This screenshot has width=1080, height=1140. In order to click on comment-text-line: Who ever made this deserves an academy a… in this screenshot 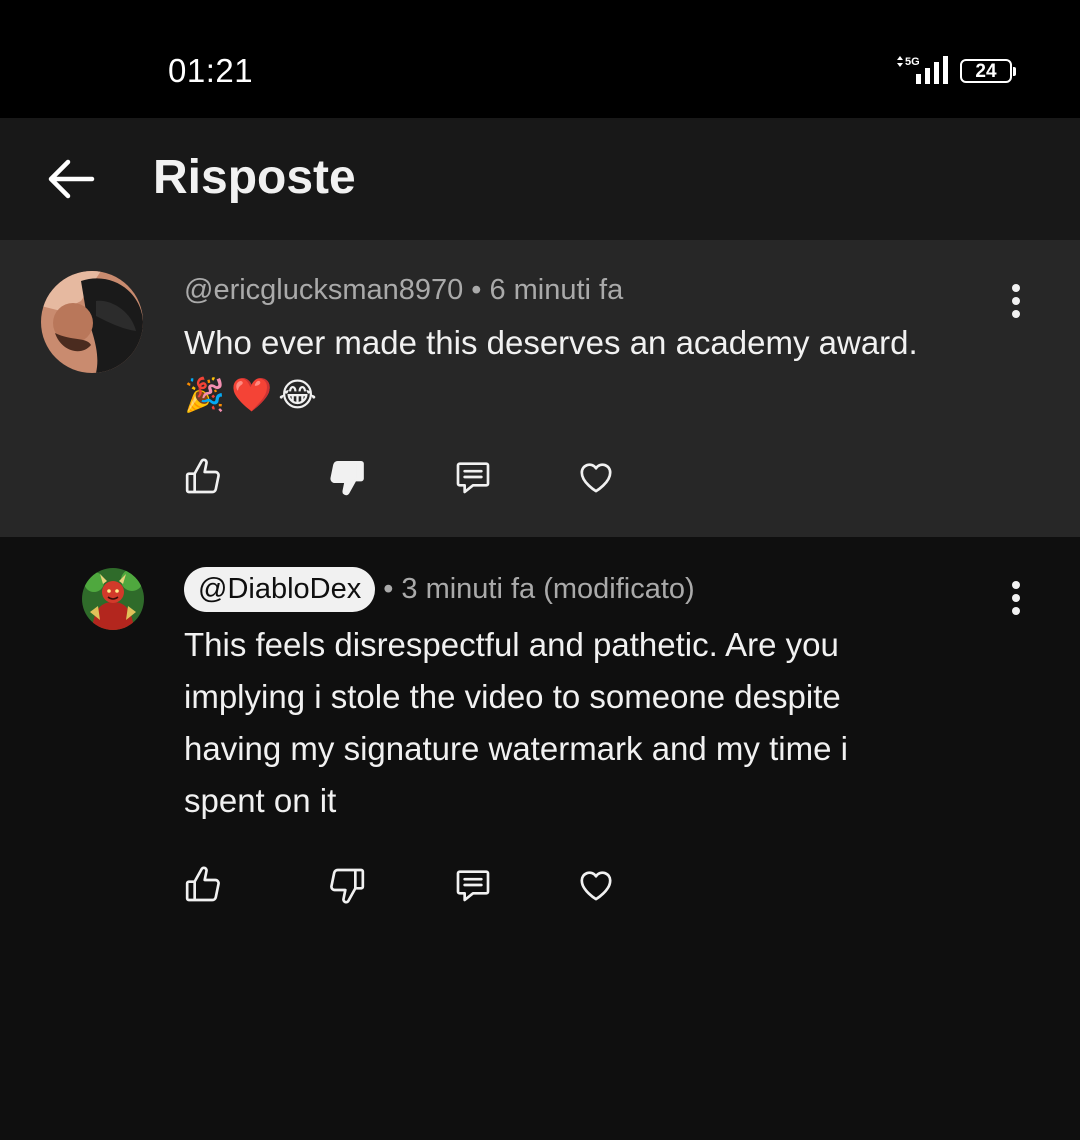, I will do `click(551, 342)`.